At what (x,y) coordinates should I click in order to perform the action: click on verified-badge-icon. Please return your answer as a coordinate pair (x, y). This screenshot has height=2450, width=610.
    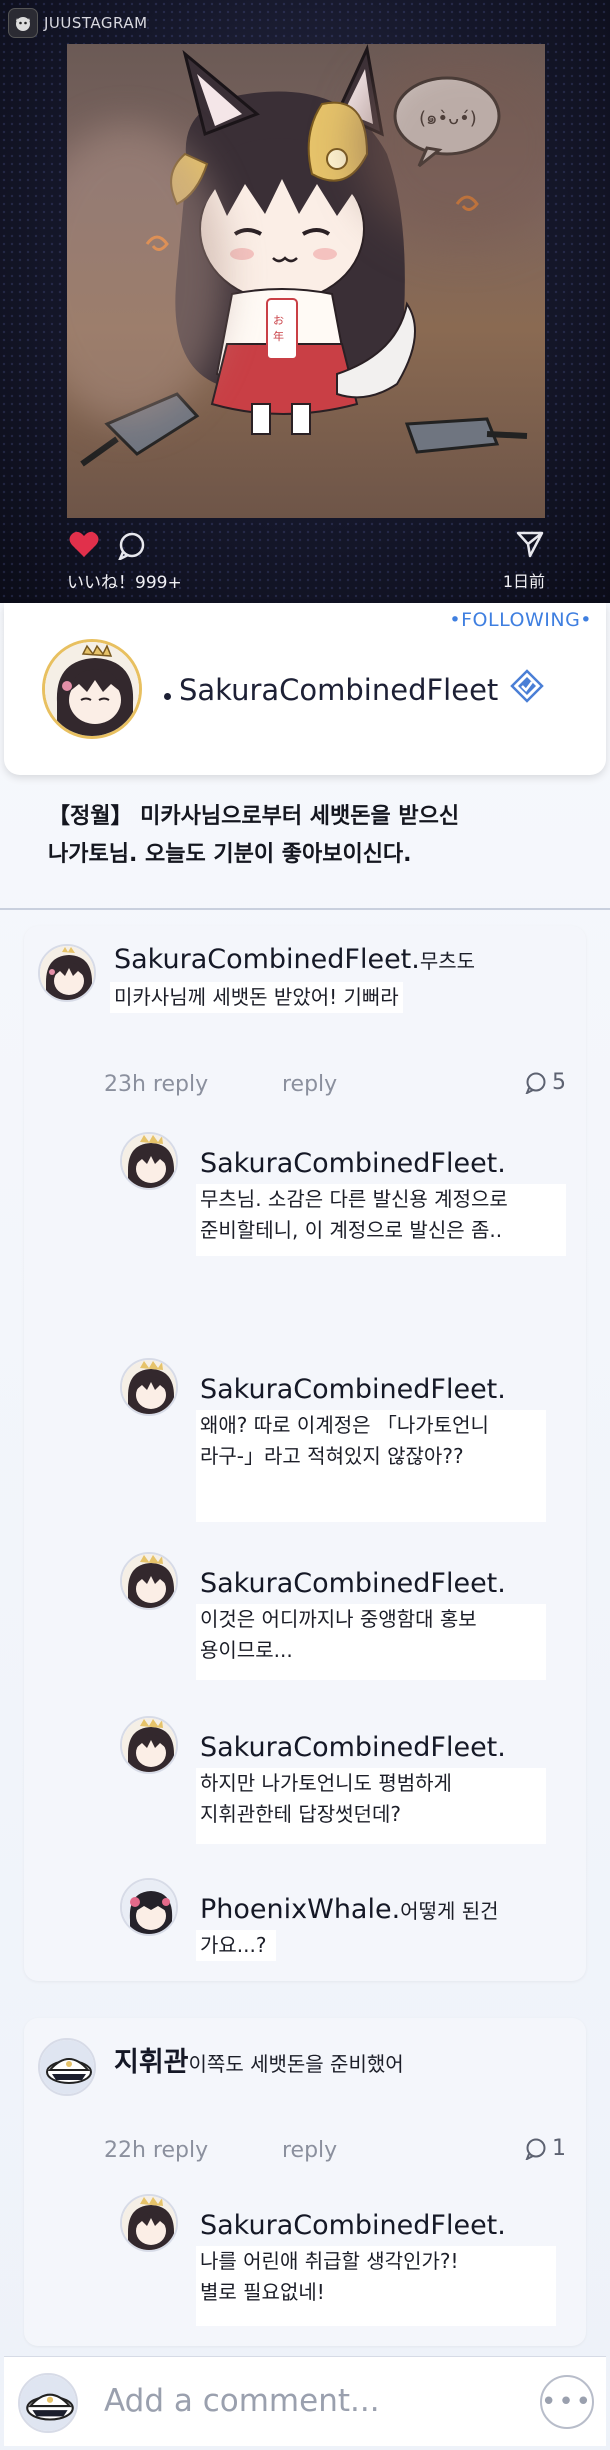
    Looking at the image, I should click on (527, 689).